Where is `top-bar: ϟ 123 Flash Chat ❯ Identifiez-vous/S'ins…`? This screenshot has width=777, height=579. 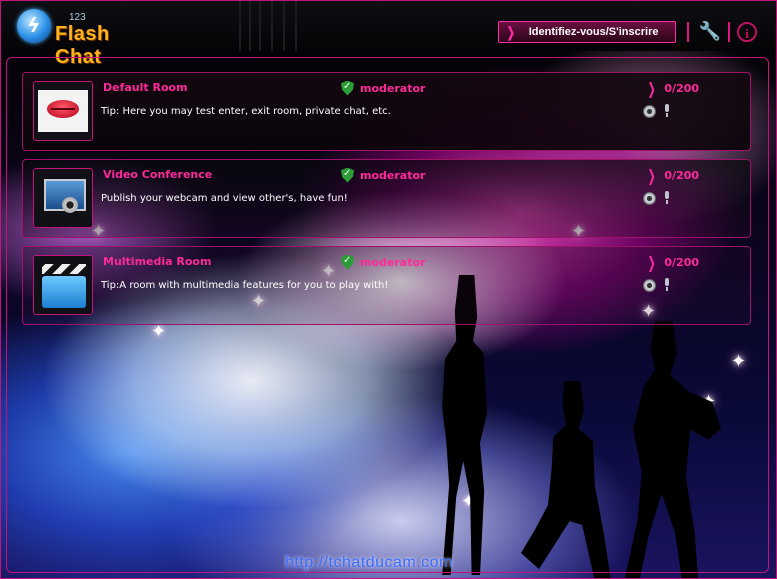
top-bar: ϟ 123 Flash Chat ❯ Identifiez-vous/S'ins… is located at coordinates (388, 34).